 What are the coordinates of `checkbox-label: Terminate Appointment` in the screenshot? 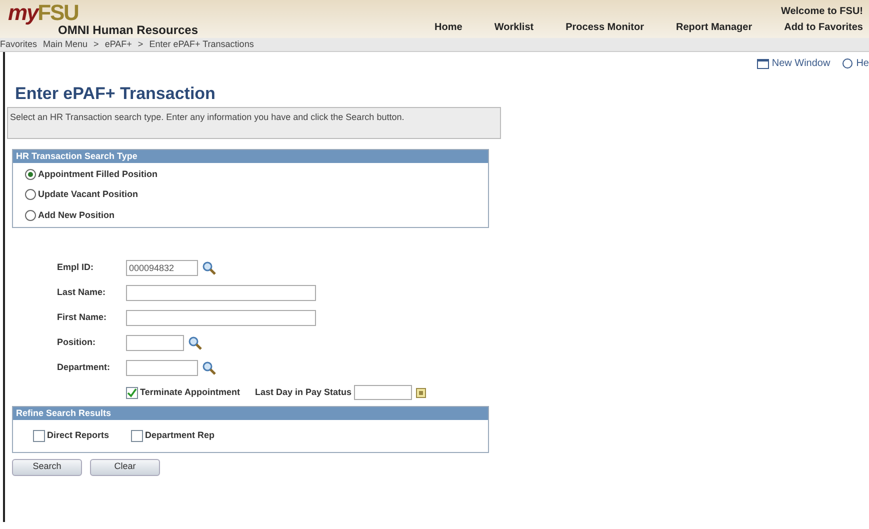 It's located at (190, 392).